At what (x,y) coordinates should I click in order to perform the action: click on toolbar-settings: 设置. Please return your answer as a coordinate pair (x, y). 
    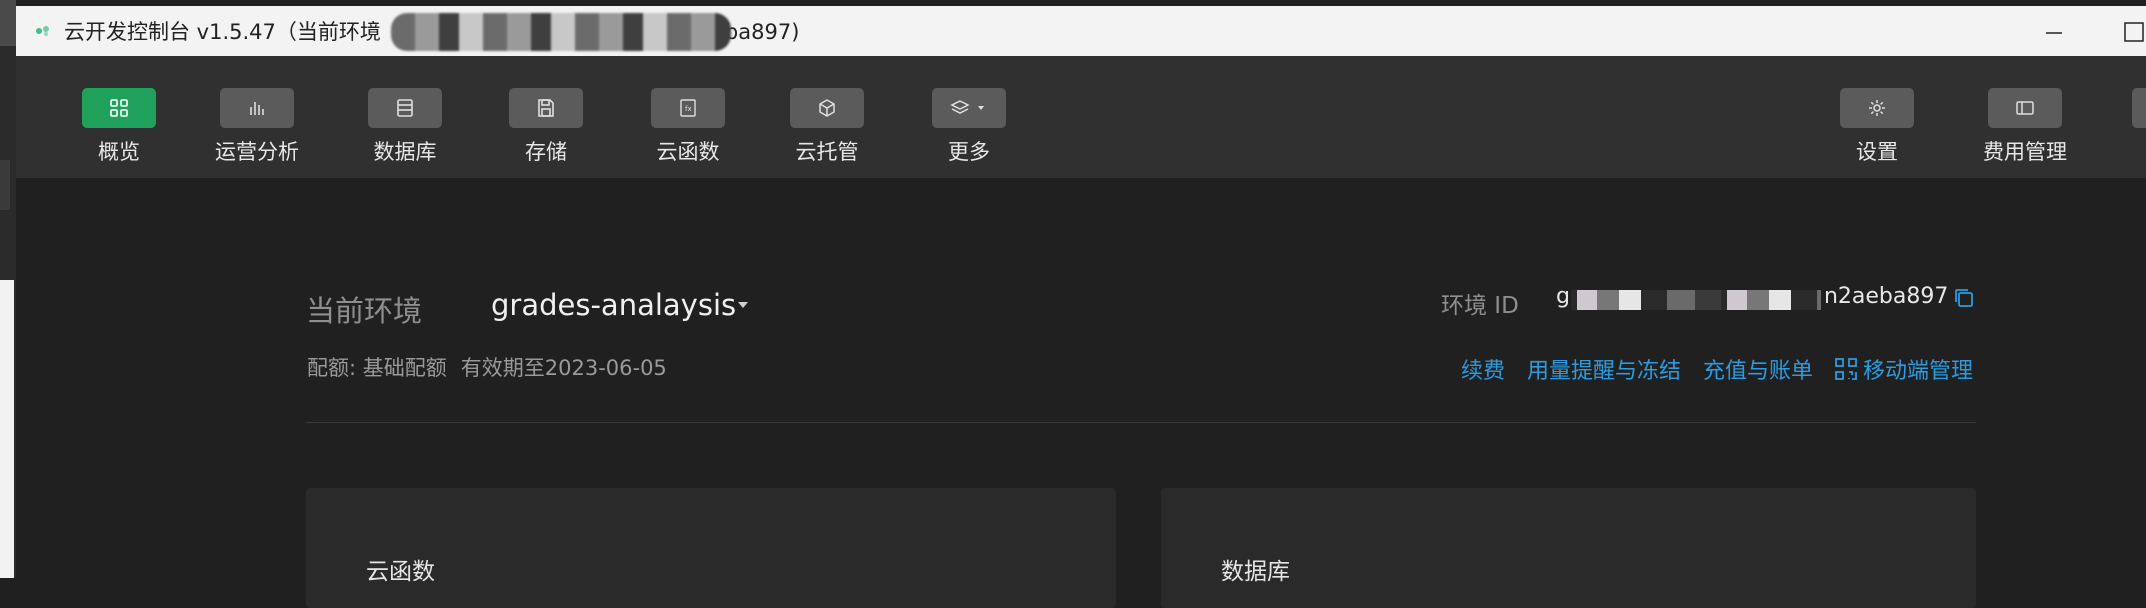
    Looking at the image, I should click on (1877, 127).